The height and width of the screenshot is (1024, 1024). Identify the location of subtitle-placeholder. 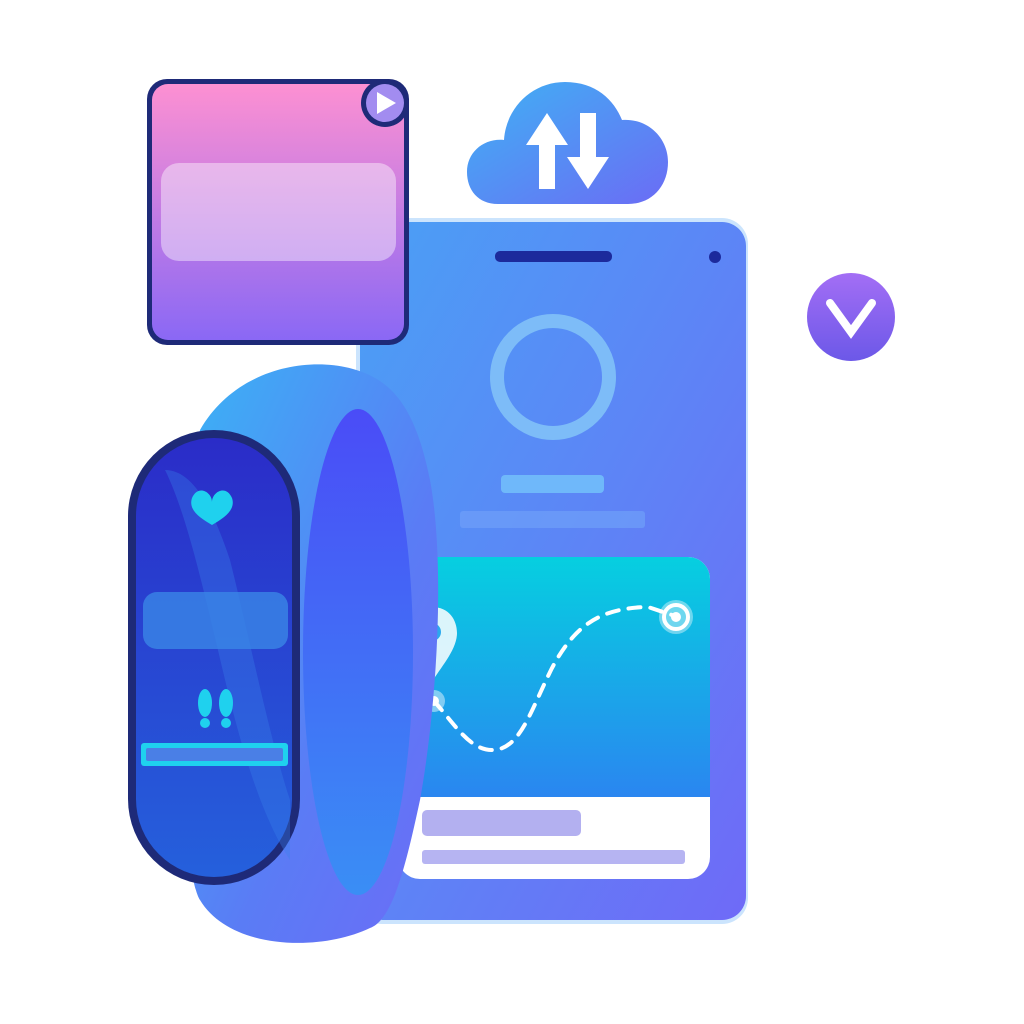
(552, 519).